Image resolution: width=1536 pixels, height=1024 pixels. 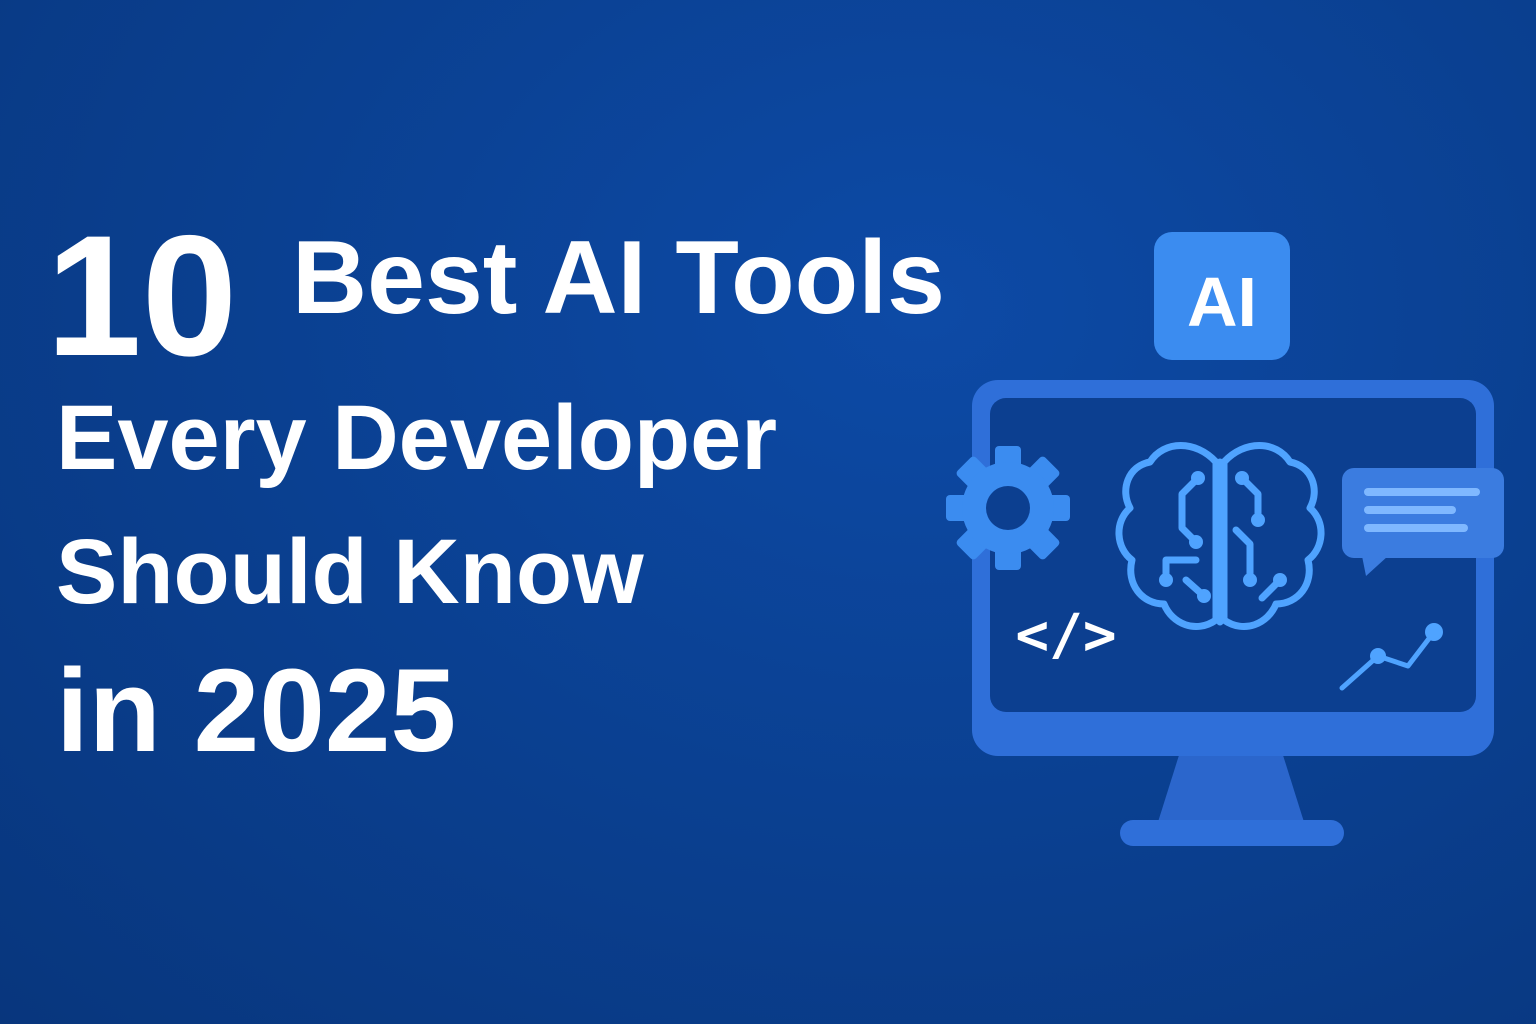 I want to click on ai-badge-text: AI, so click(x=1222, y=302).